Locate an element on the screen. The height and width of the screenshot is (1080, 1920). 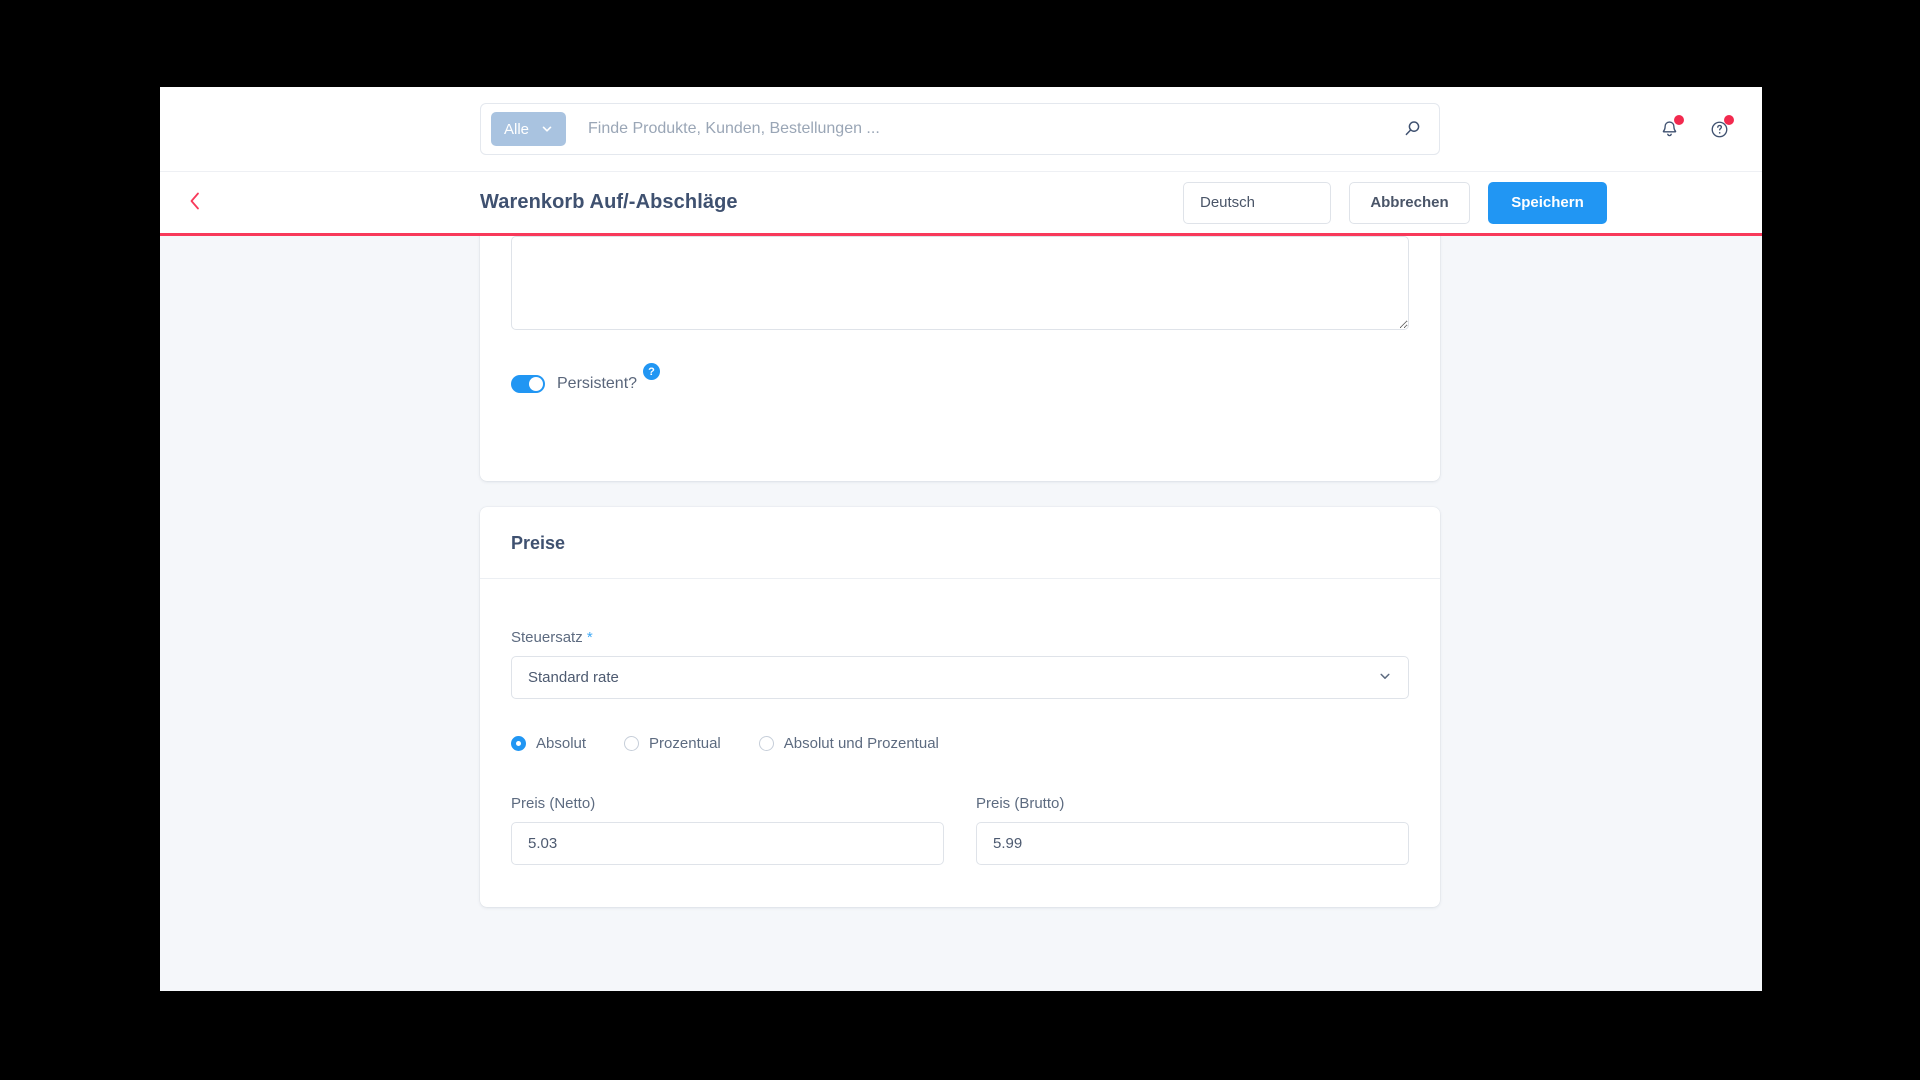
notifications-button is located at coordinates (1670, 128).